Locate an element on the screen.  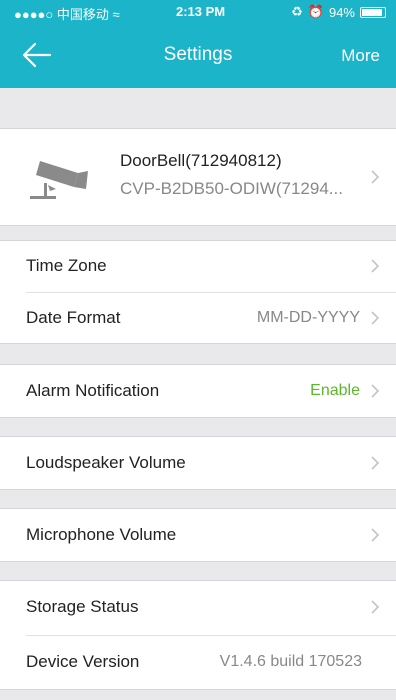
storage-status-label: Storage Status is located at coordinates (82, 606).